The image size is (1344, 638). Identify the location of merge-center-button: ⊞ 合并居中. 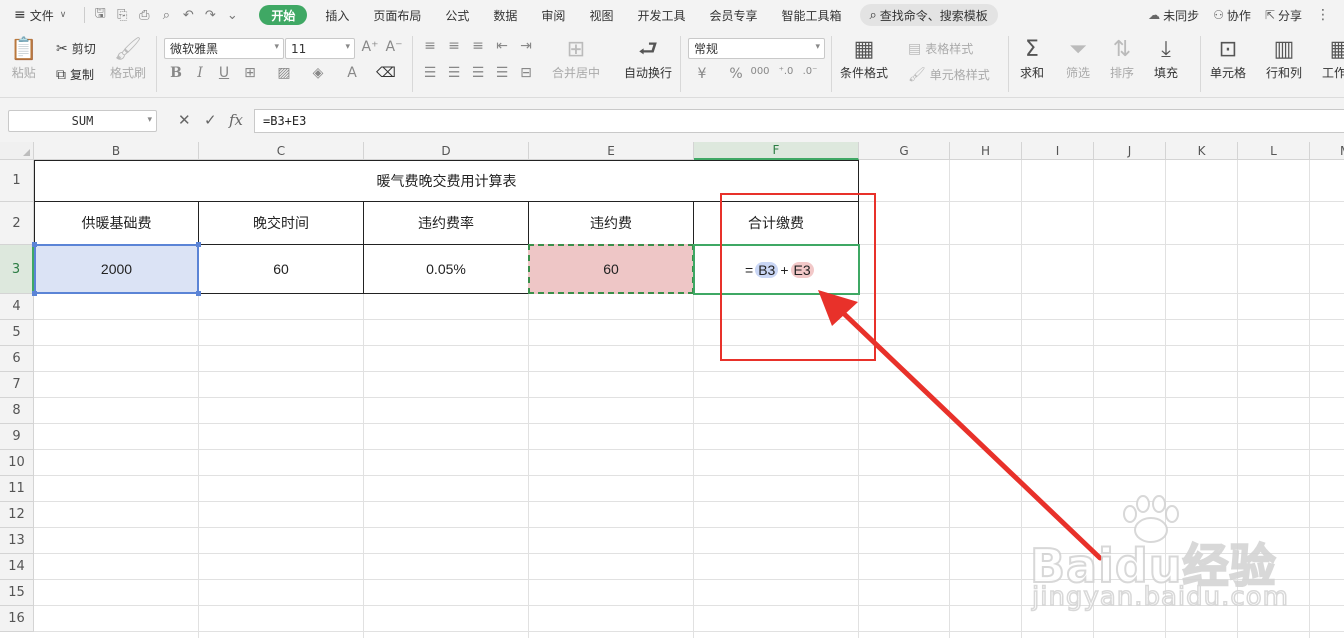
(576, 58).